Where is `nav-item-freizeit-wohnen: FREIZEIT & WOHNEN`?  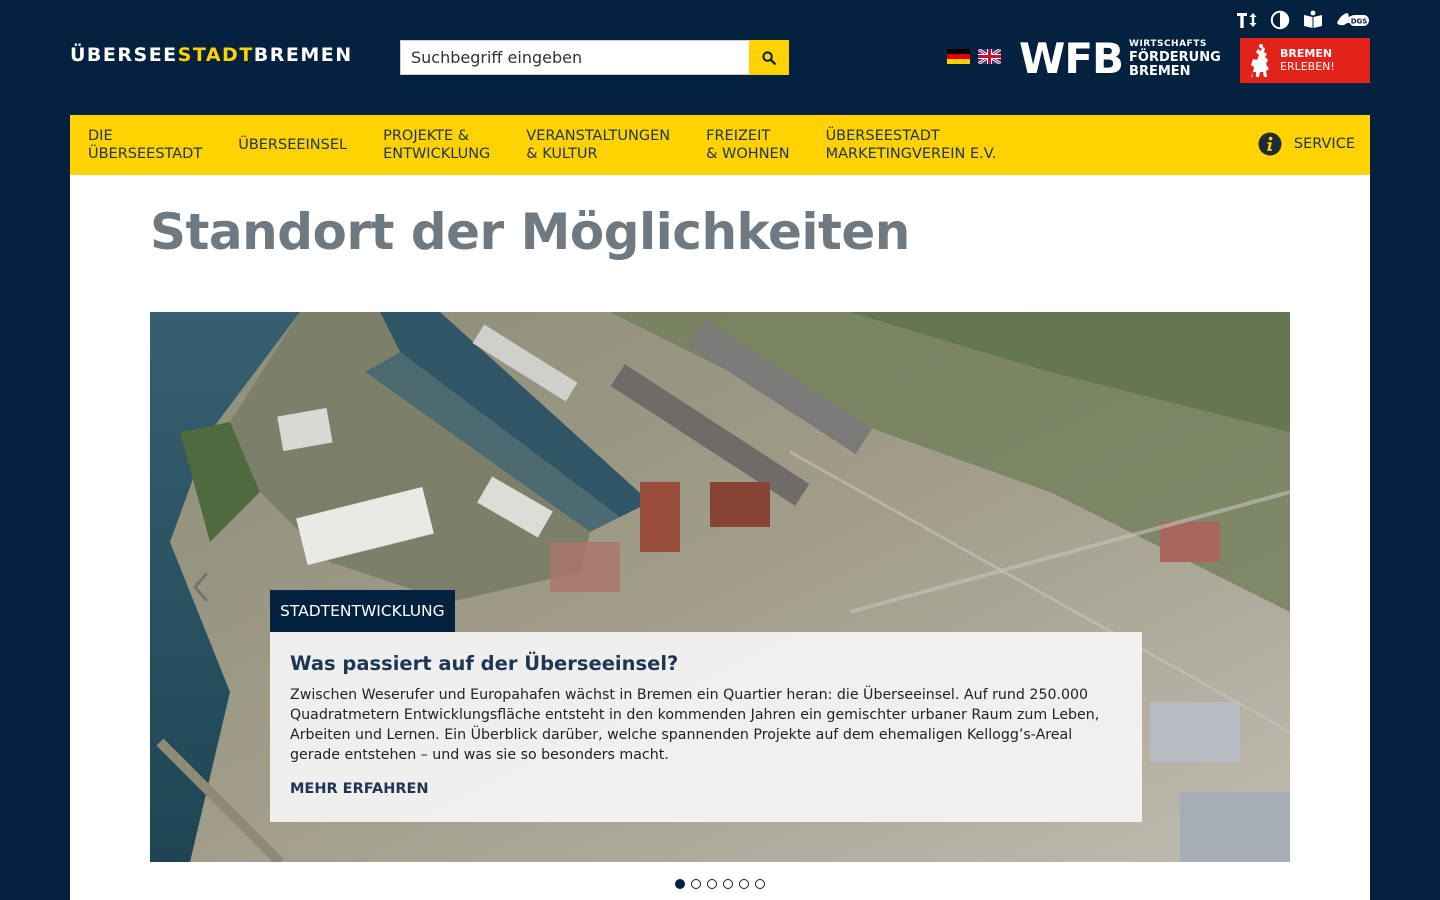 nav-item-freizeit-wohnen: FREIZEIT & WOHNEN is located at coordinates (747, 145).